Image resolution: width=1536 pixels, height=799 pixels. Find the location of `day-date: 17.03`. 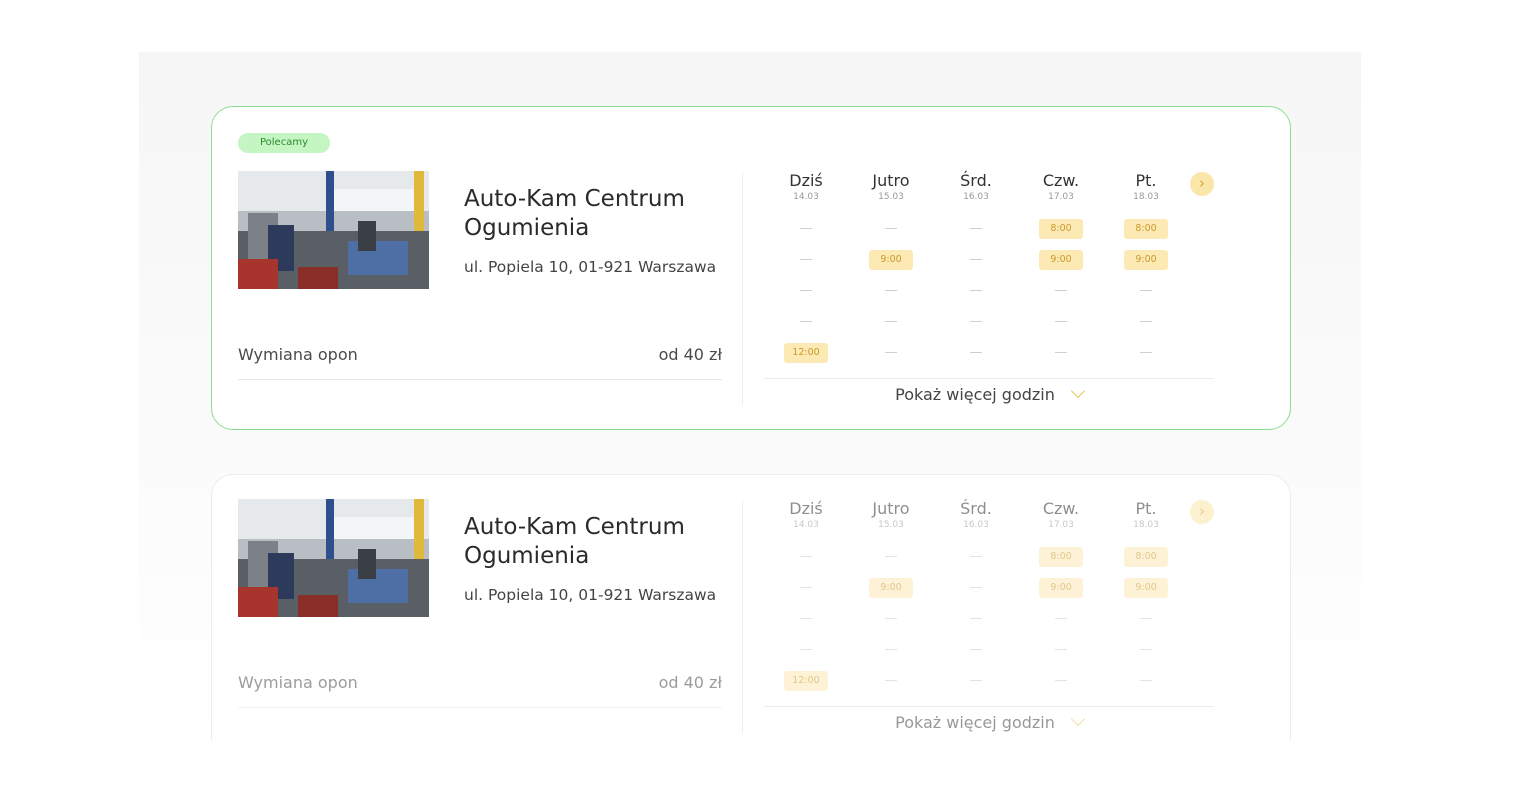

day-date: 17.03 is located at coordinates (1061, 525).